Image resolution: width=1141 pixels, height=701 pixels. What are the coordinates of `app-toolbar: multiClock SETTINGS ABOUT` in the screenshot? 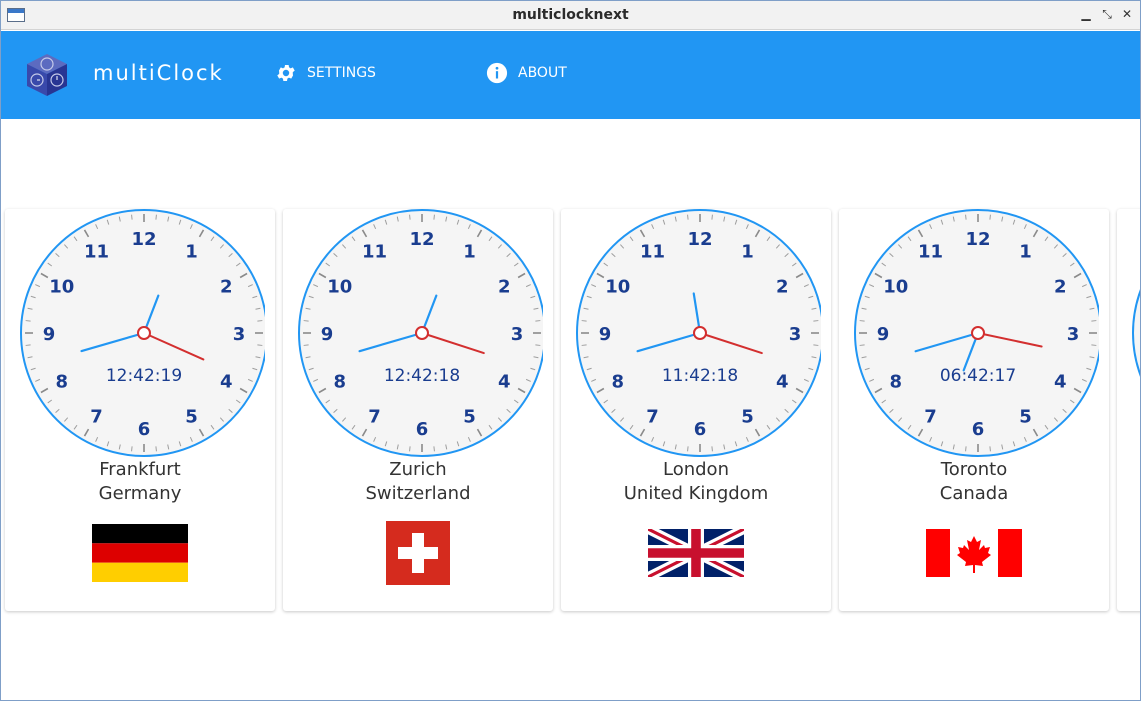 It's located at (570, 75).